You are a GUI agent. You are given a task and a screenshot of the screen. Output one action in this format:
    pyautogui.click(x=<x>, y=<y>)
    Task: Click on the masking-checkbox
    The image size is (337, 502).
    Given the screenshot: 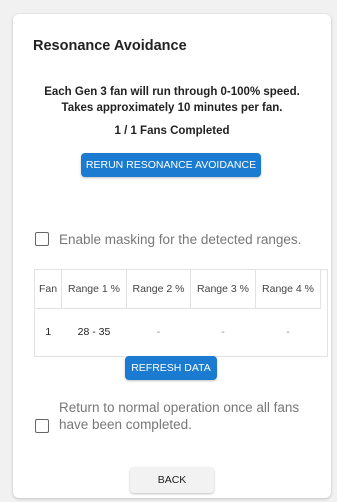 What is the action you would take?
    pyautogui.click(x=42, y=239)
    